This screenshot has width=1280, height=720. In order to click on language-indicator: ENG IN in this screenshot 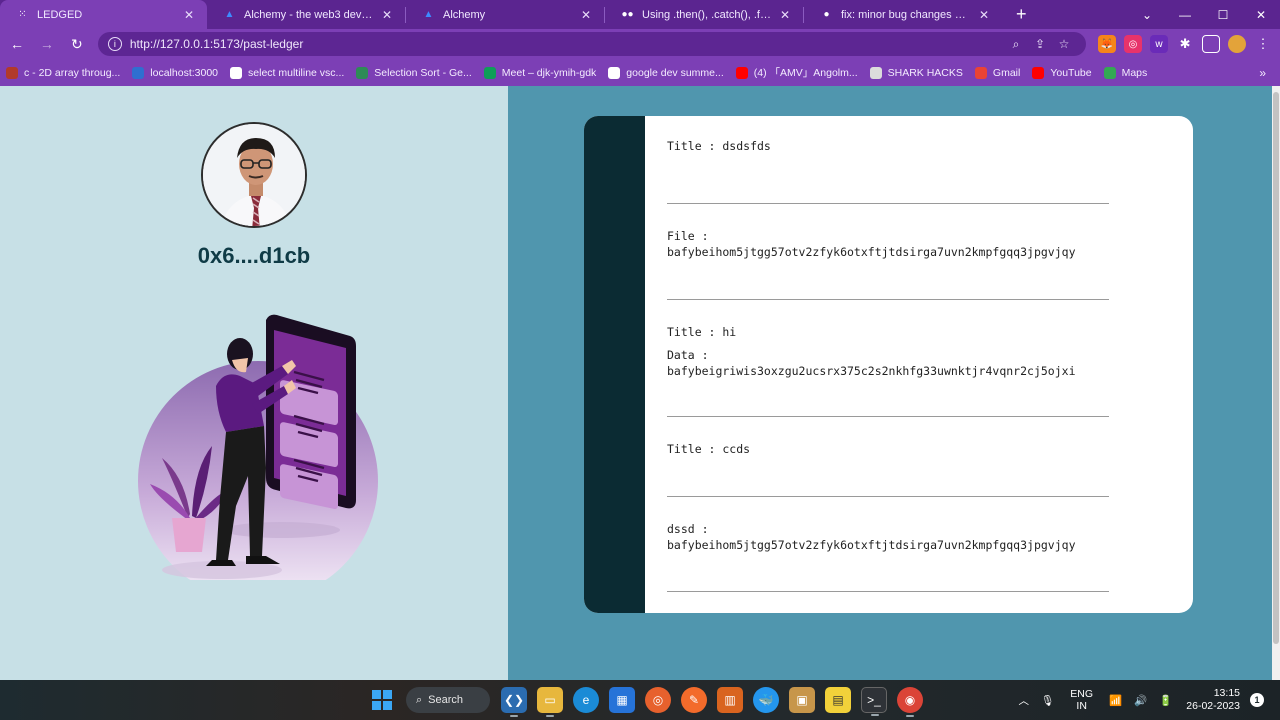, I will do `click(1081, 700)`.